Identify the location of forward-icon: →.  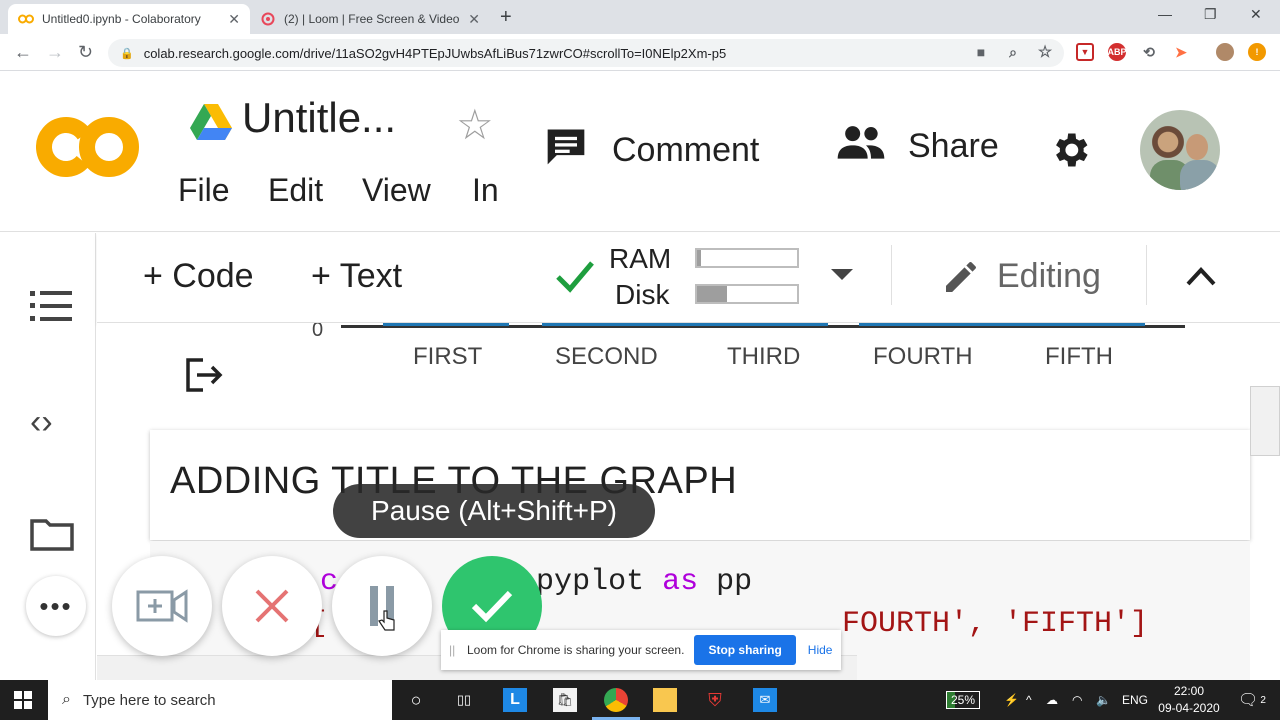
(55, 52).